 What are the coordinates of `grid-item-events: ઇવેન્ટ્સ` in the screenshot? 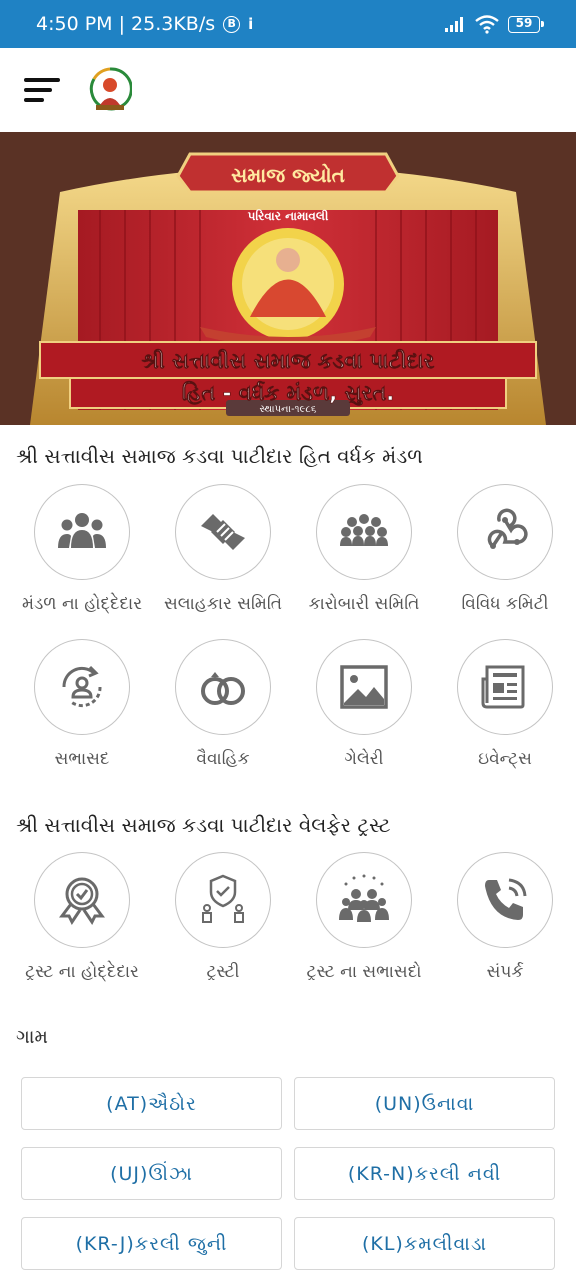 It's located at (504, 704).